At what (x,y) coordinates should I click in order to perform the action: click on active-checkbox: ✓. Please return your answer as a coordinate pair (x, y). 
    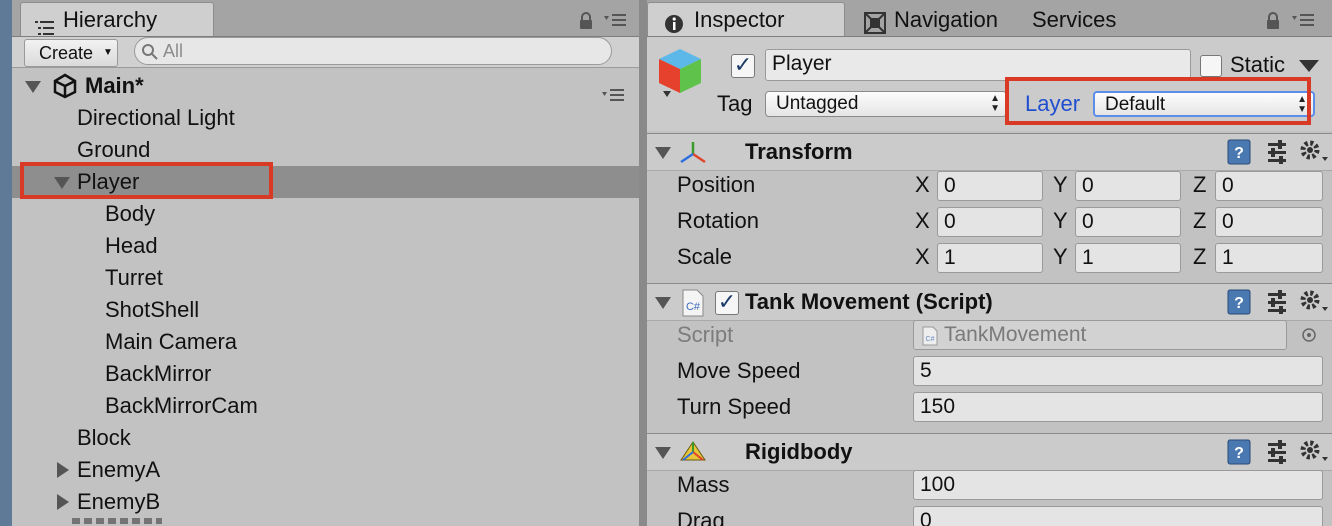
    Looking at the image, I should click on (743, 66).